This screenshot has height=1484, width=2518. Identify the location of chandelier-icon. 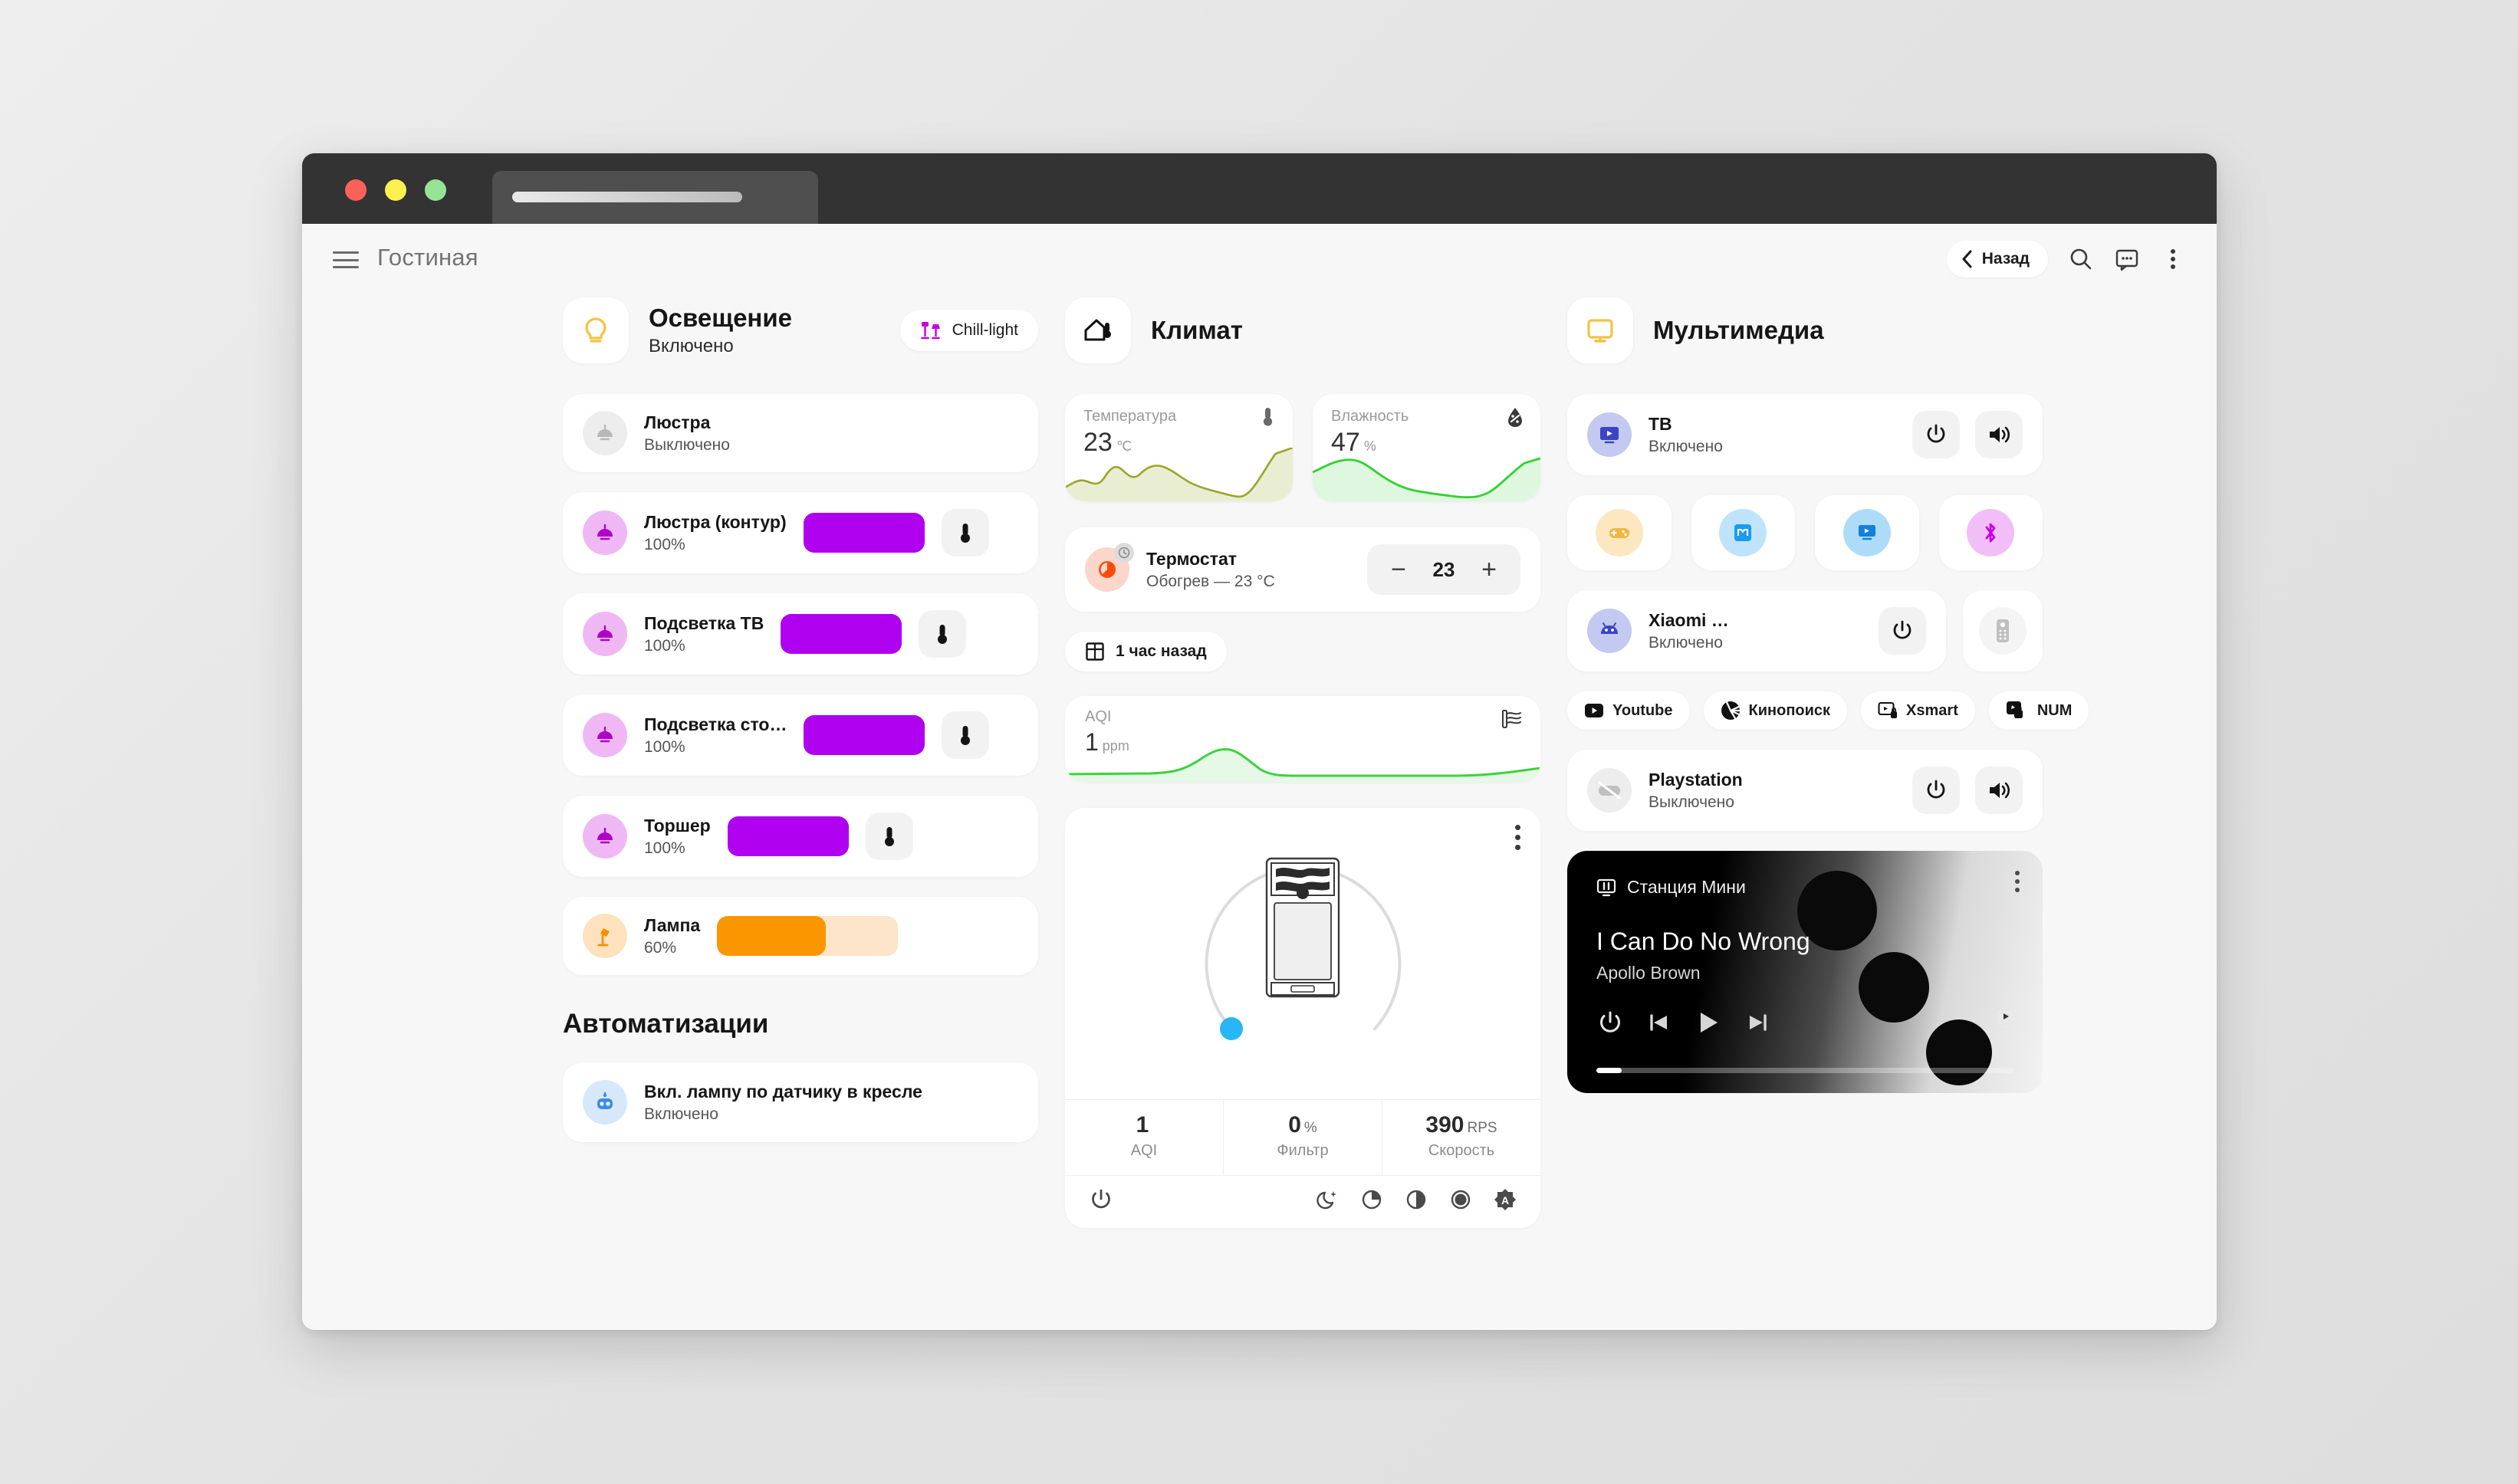
(605, 734).